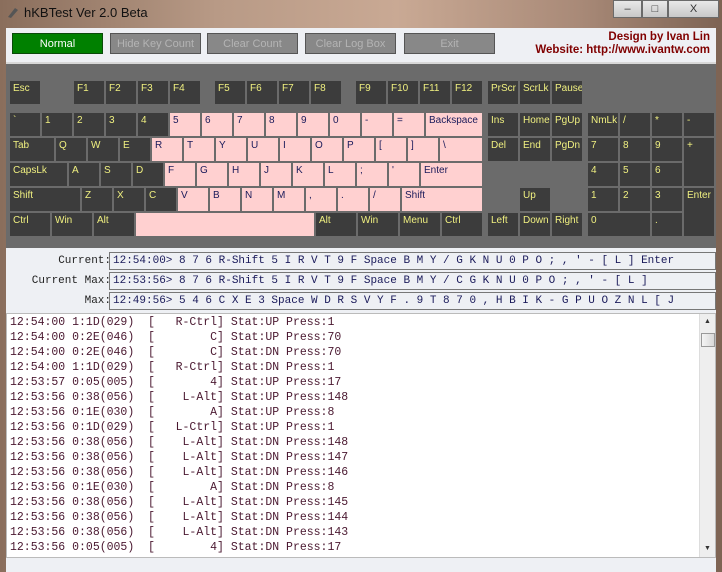 The image size is (722, 572). Describe the element at coordinates (667, 149) in the screenshot. I see `key-9: 9` at that location.